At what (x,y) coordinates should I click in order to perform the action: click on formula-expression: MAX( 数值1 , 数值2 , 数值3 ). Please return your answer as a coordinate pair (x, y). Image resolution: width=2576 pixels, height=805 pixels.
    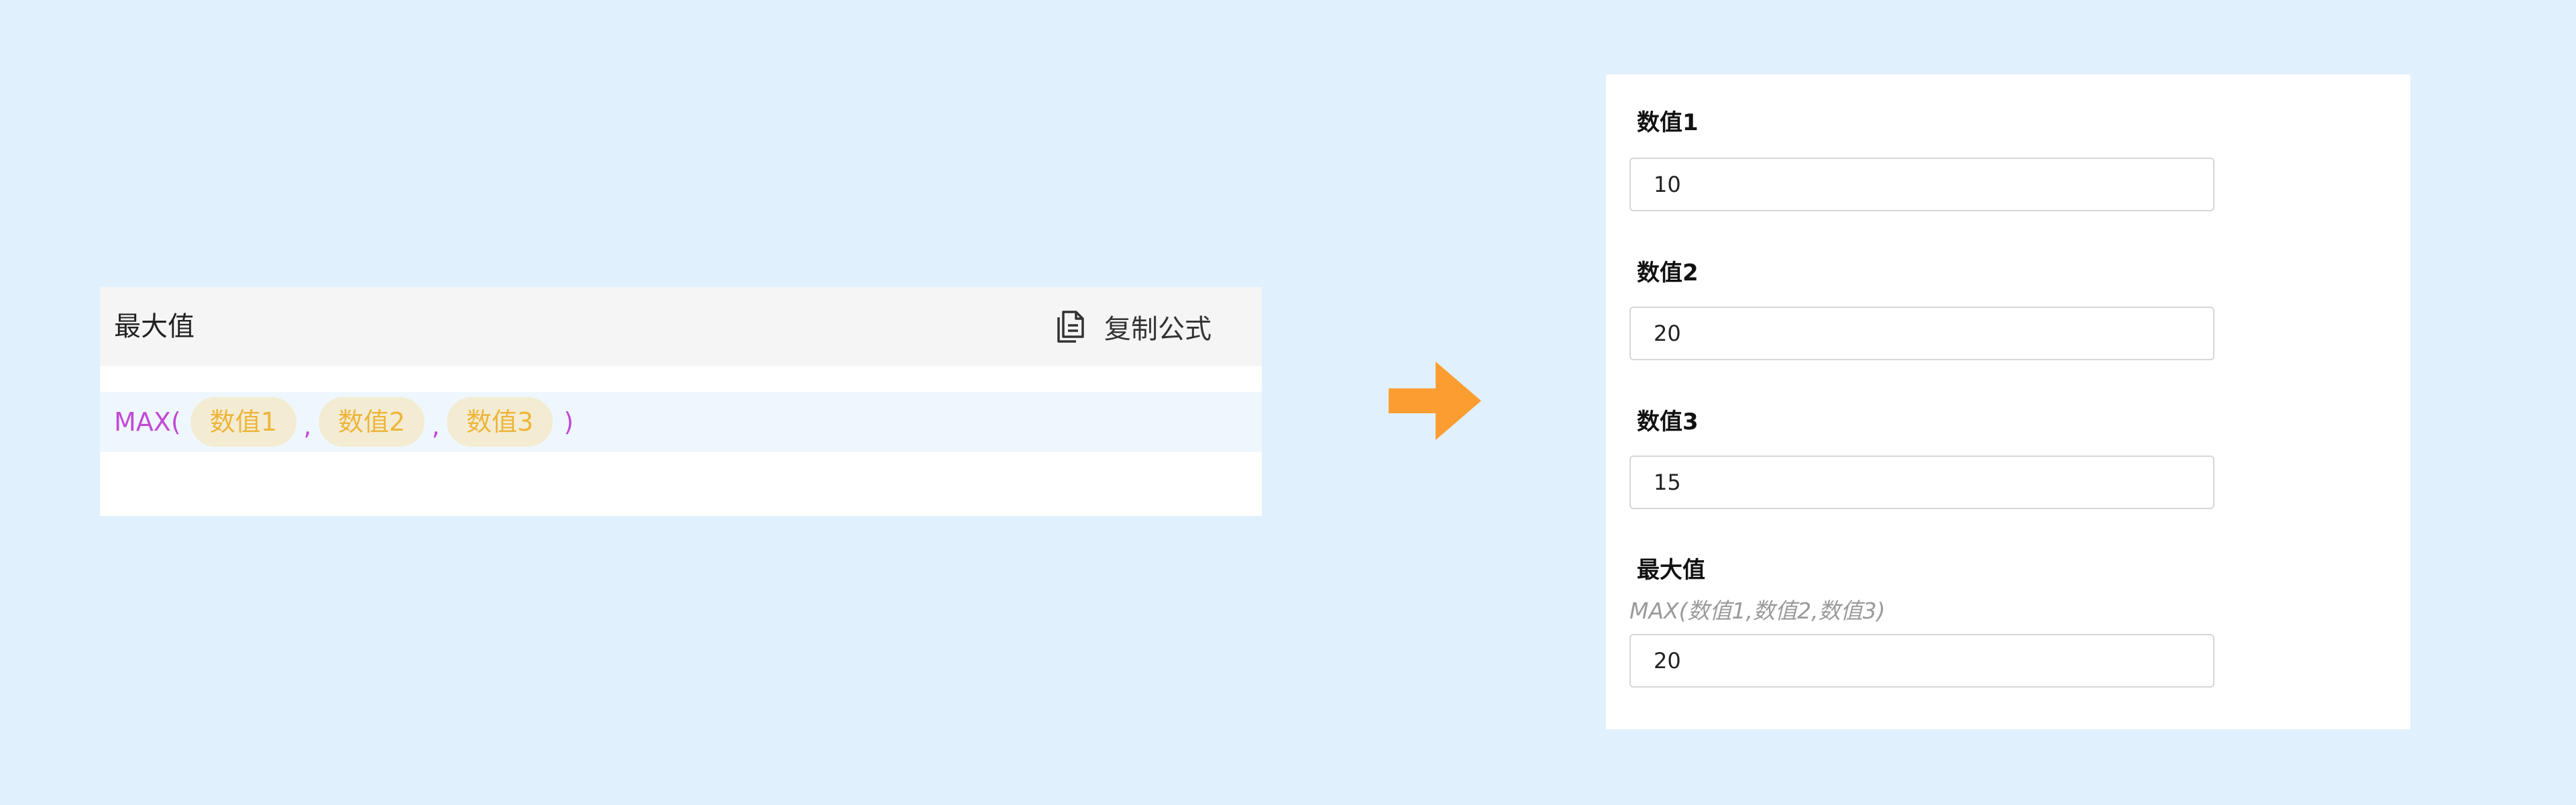
    Looking at the image, I should click on (344, 422).